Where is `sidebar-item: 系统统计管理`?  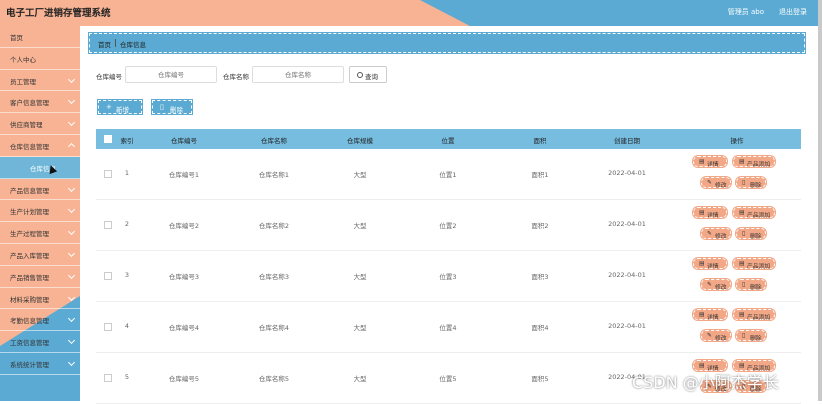 sidebar-item: 系统统计管理 is located at coordinates (40, 364).